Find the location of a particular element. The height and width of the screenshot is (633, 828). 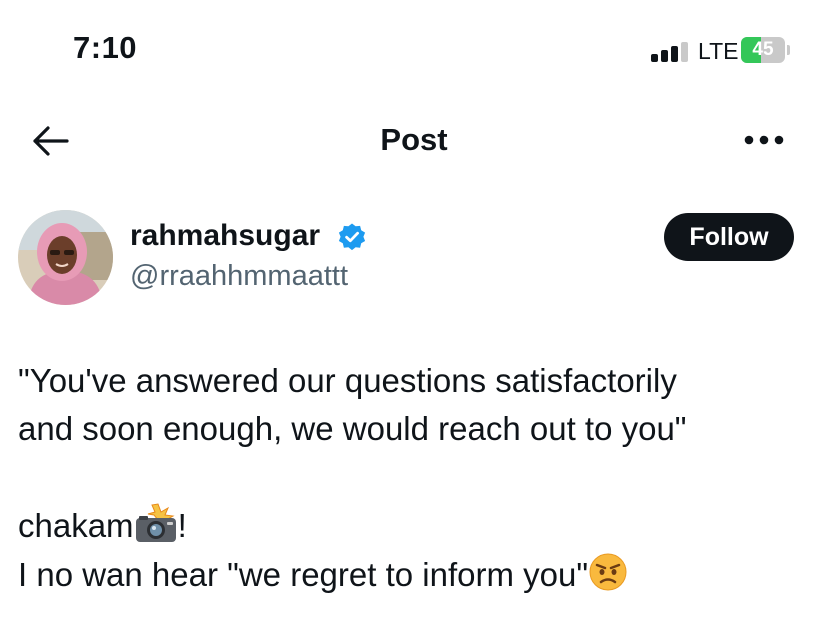

more-icon is located at coordinates (764, 140).